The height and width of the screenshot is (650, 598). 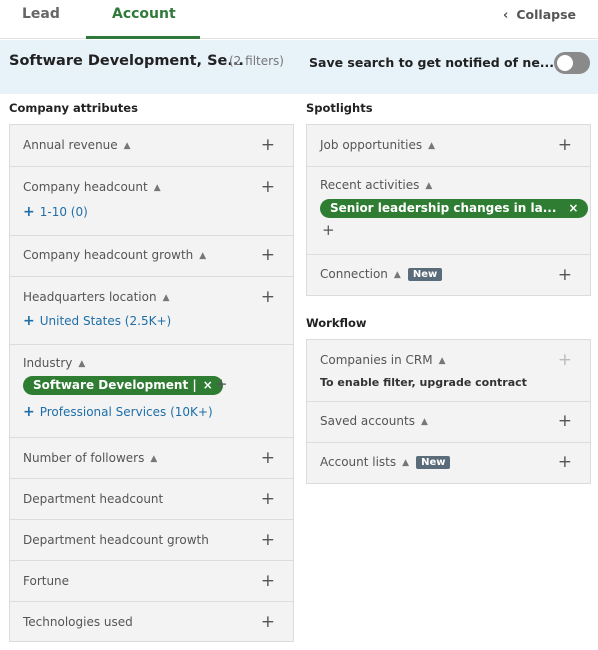 What do you see at coordinates (48, 363) in the screenshot?
I see `industry-label: Industry` at bounding box center [48, 363].